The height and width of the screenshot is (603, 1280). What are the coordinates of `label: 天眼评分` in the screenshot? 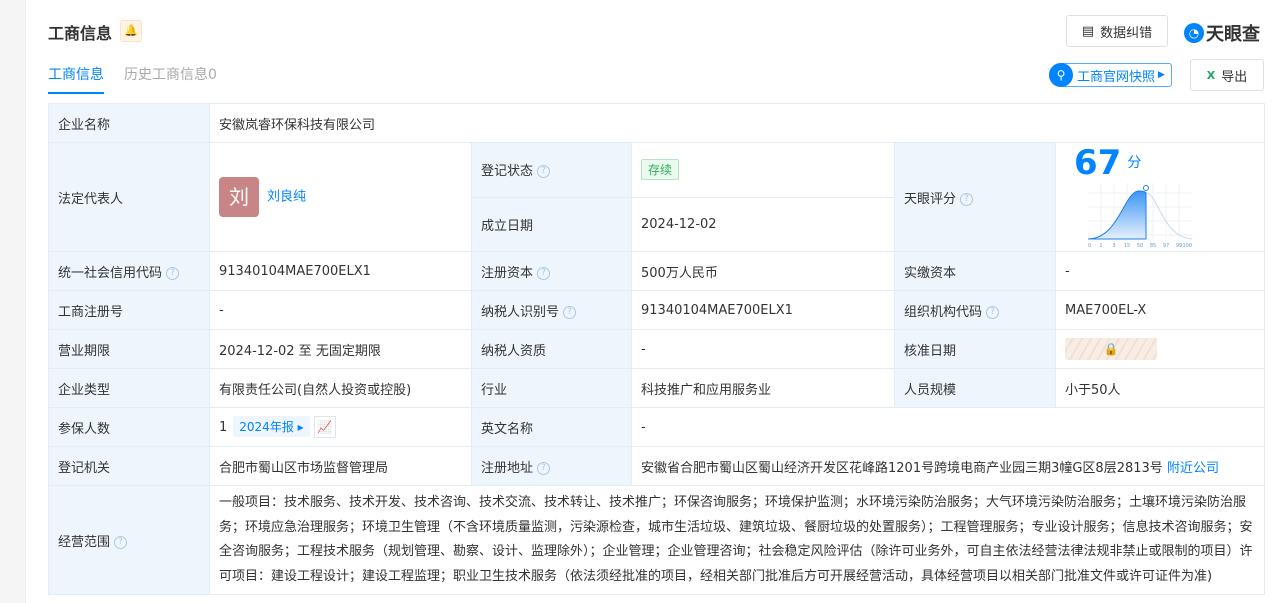 It's located at (930, 199).